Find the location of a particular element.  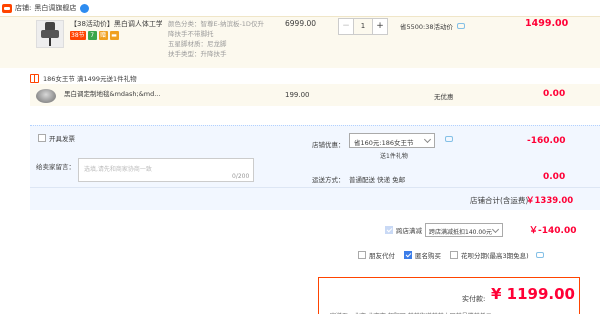

pay-friend-option: 朋友代付 is located at coordinates (376, 255).